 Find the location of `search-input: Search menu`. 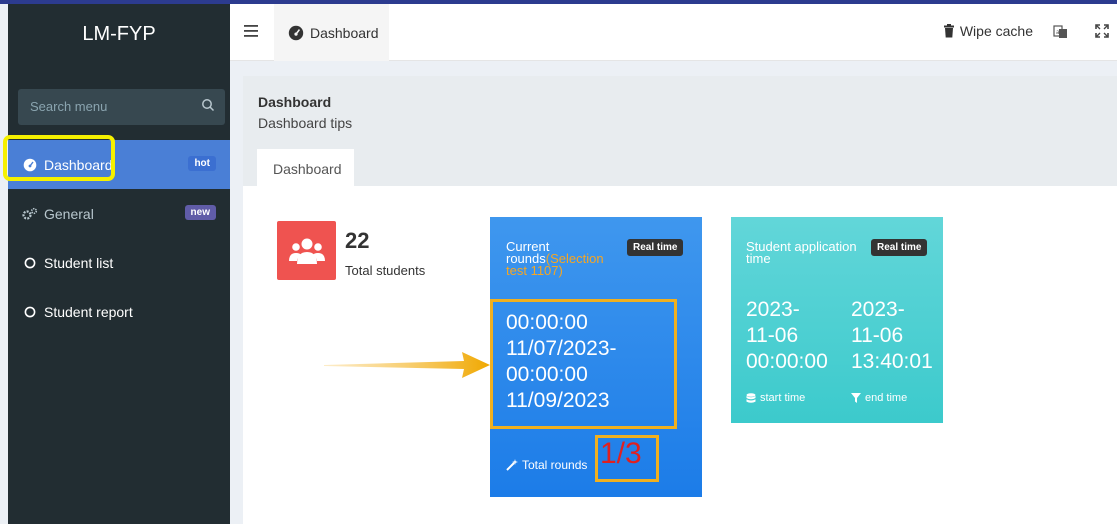

search-input: Search menu is located at coordinates (121, 107).